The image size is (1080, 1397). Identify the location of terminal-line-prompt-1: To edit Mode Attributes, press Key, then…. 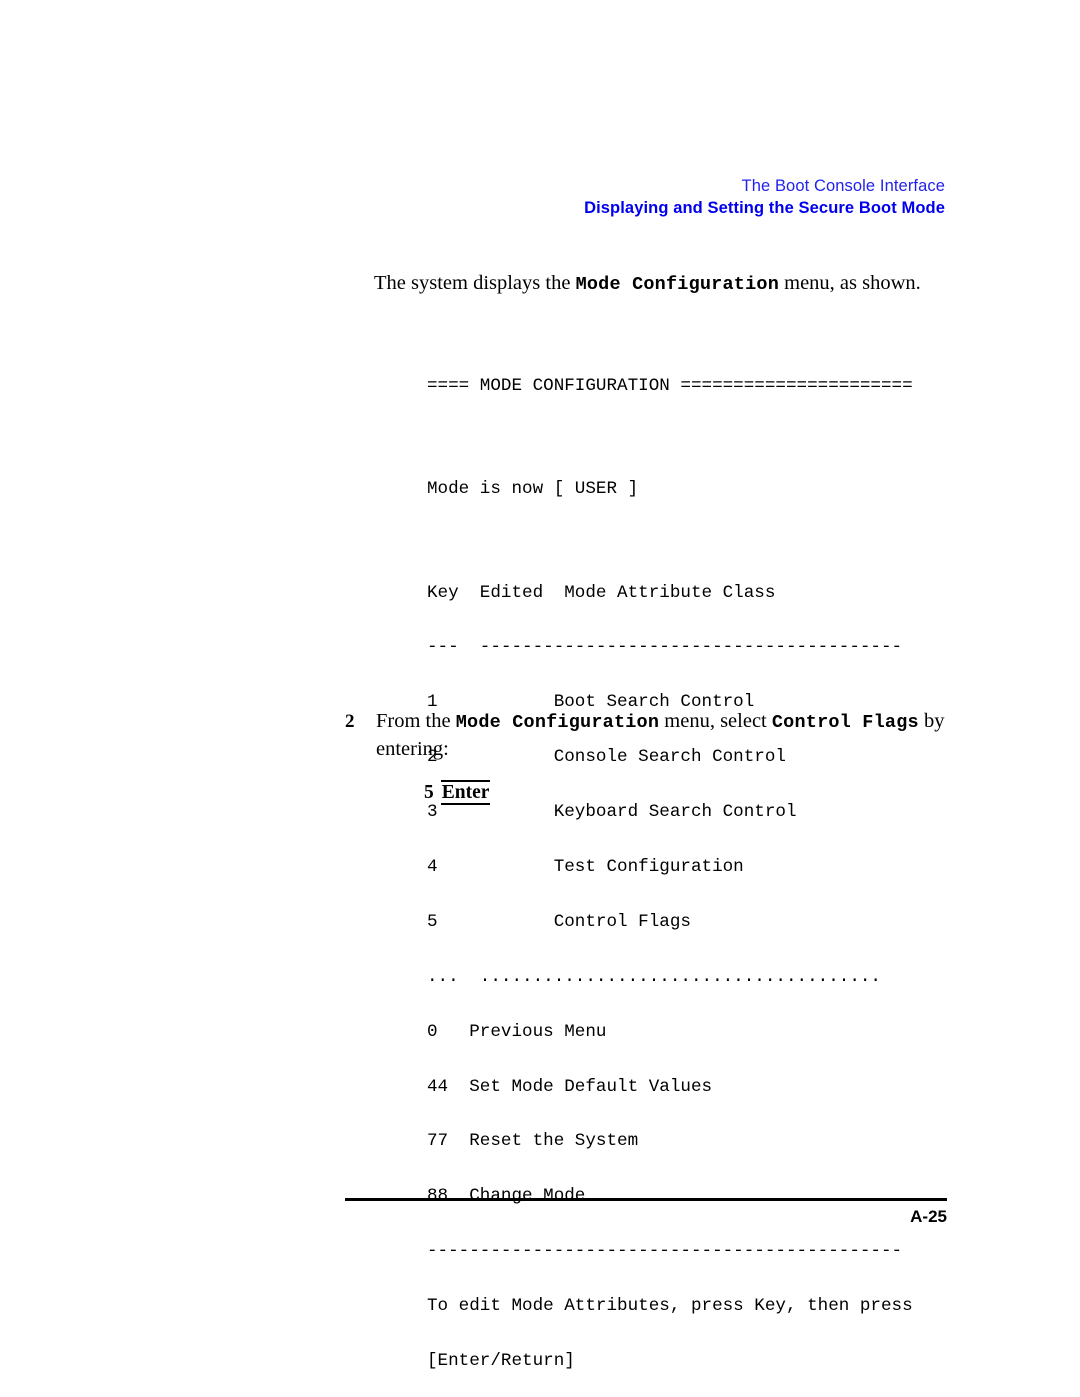
(670, 1306).